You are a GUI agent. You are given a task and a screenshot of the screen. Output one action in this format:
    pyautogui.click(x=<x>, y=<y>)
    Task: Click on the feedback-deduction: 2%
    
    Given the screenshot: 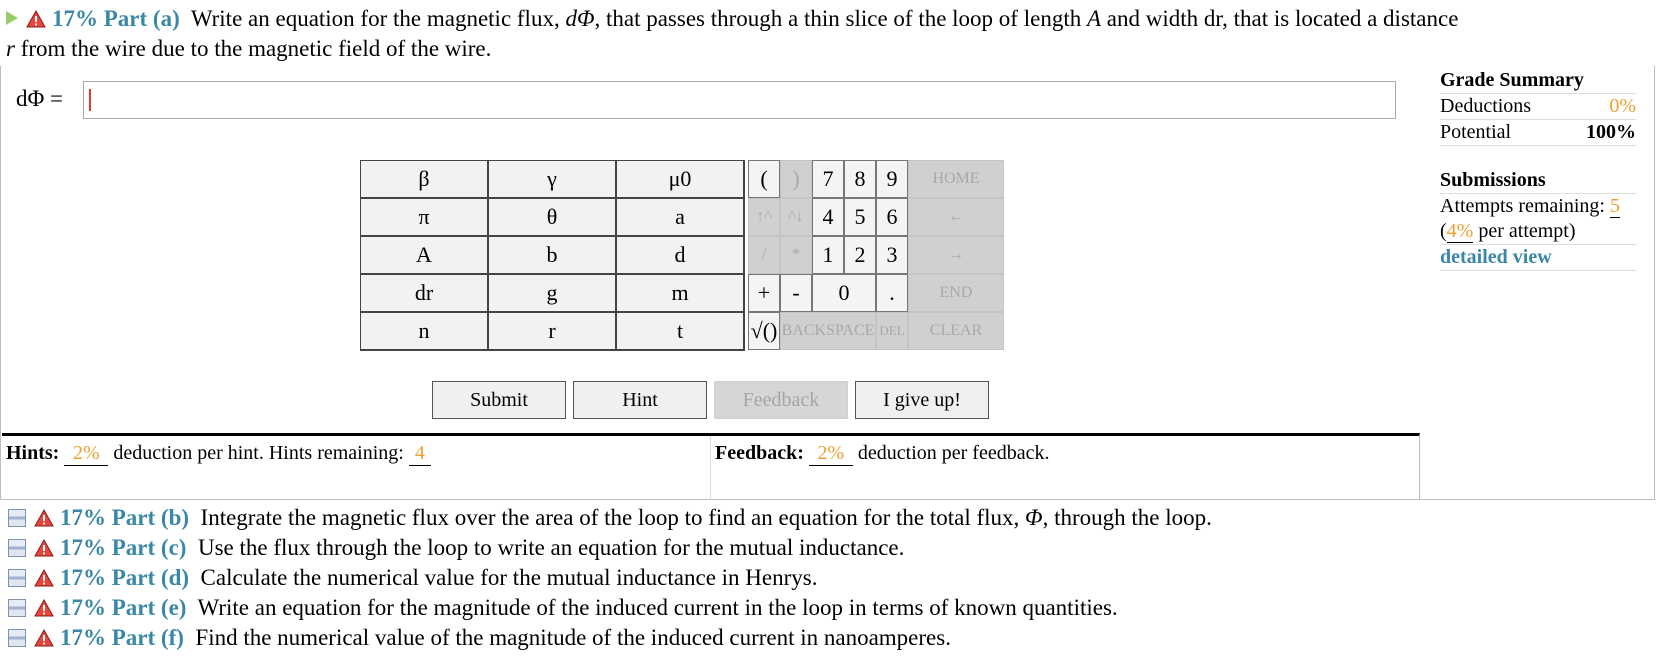 What is the action you would take?
    pyautogui.click(x=830, y=453)
    